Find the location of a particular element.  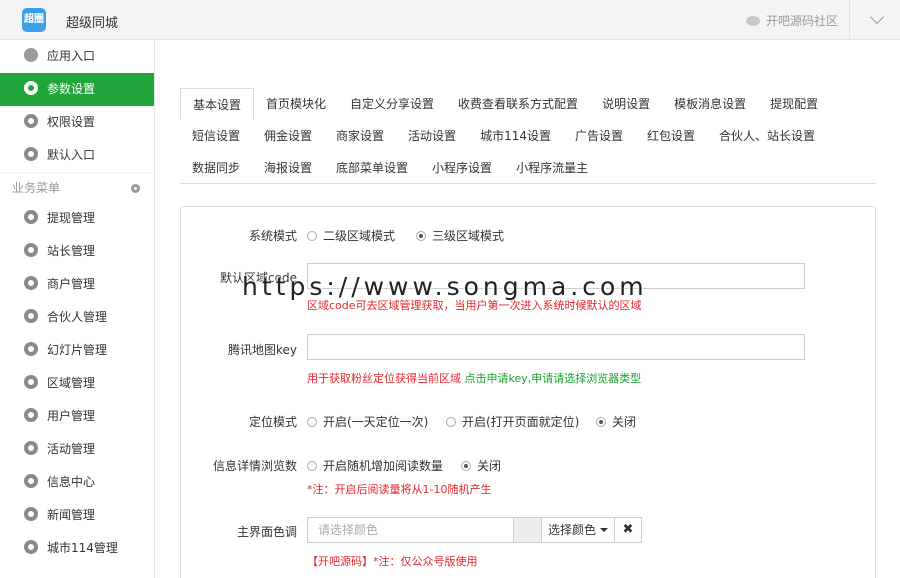

tab-home-modules: 首页模块化 is located at coordinates (296, 104).